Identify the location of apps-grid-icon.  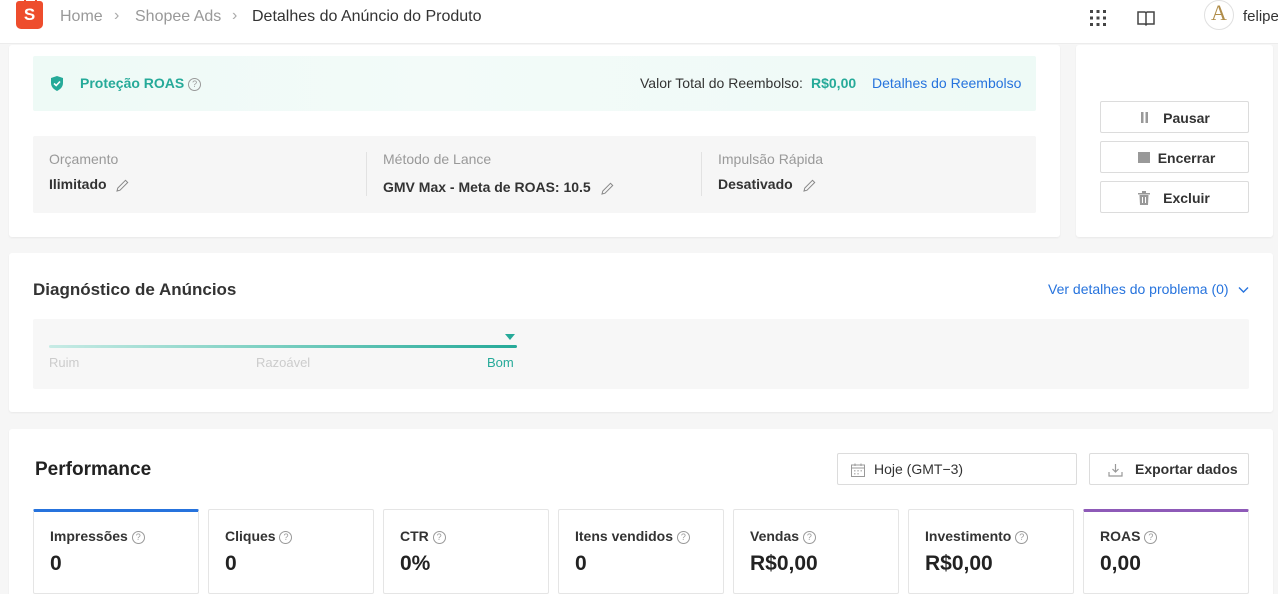
(1098, 18).